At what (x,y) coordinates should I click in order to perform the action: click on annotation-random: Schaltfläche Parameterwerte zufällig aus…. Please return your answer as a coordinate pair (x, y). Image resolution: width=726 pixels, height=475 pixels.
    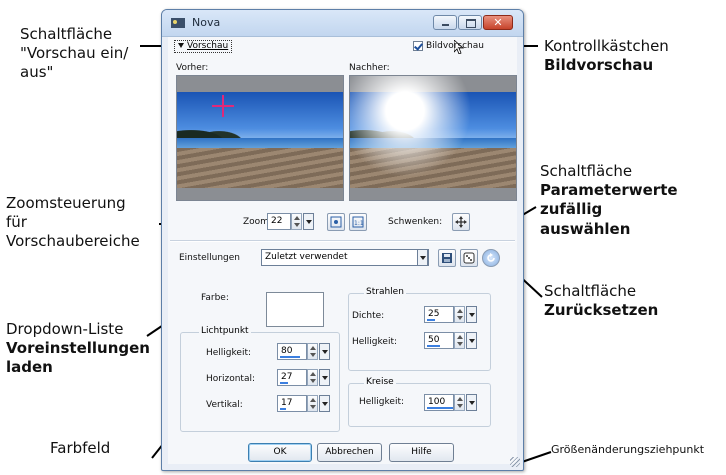
    Looking at the image, I should click on (609, 200).